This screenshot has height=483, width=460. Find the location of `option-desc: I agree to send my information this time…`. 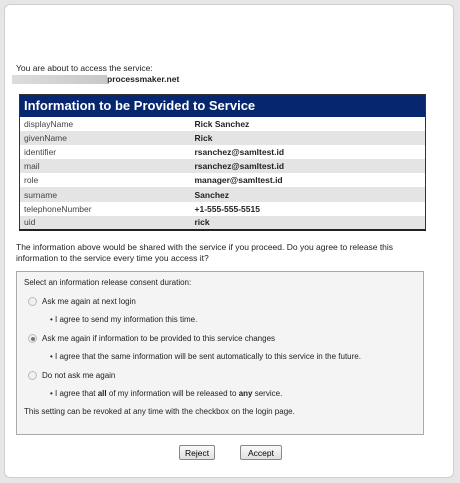

option-desc: I agree to send my information this time… is located at coordinates (233, 319).